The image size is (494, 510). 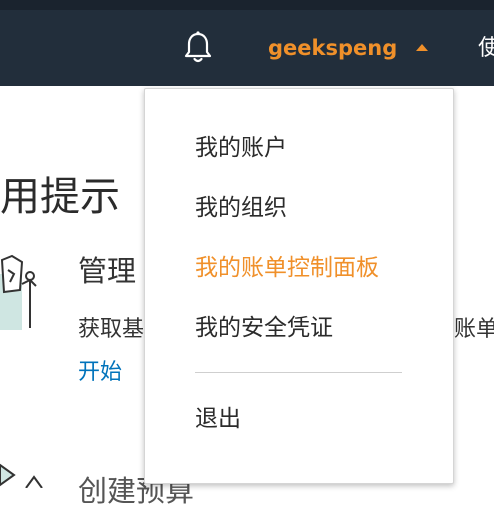 I want to click on get-started-link: 开始, so click(x=100, y=370).